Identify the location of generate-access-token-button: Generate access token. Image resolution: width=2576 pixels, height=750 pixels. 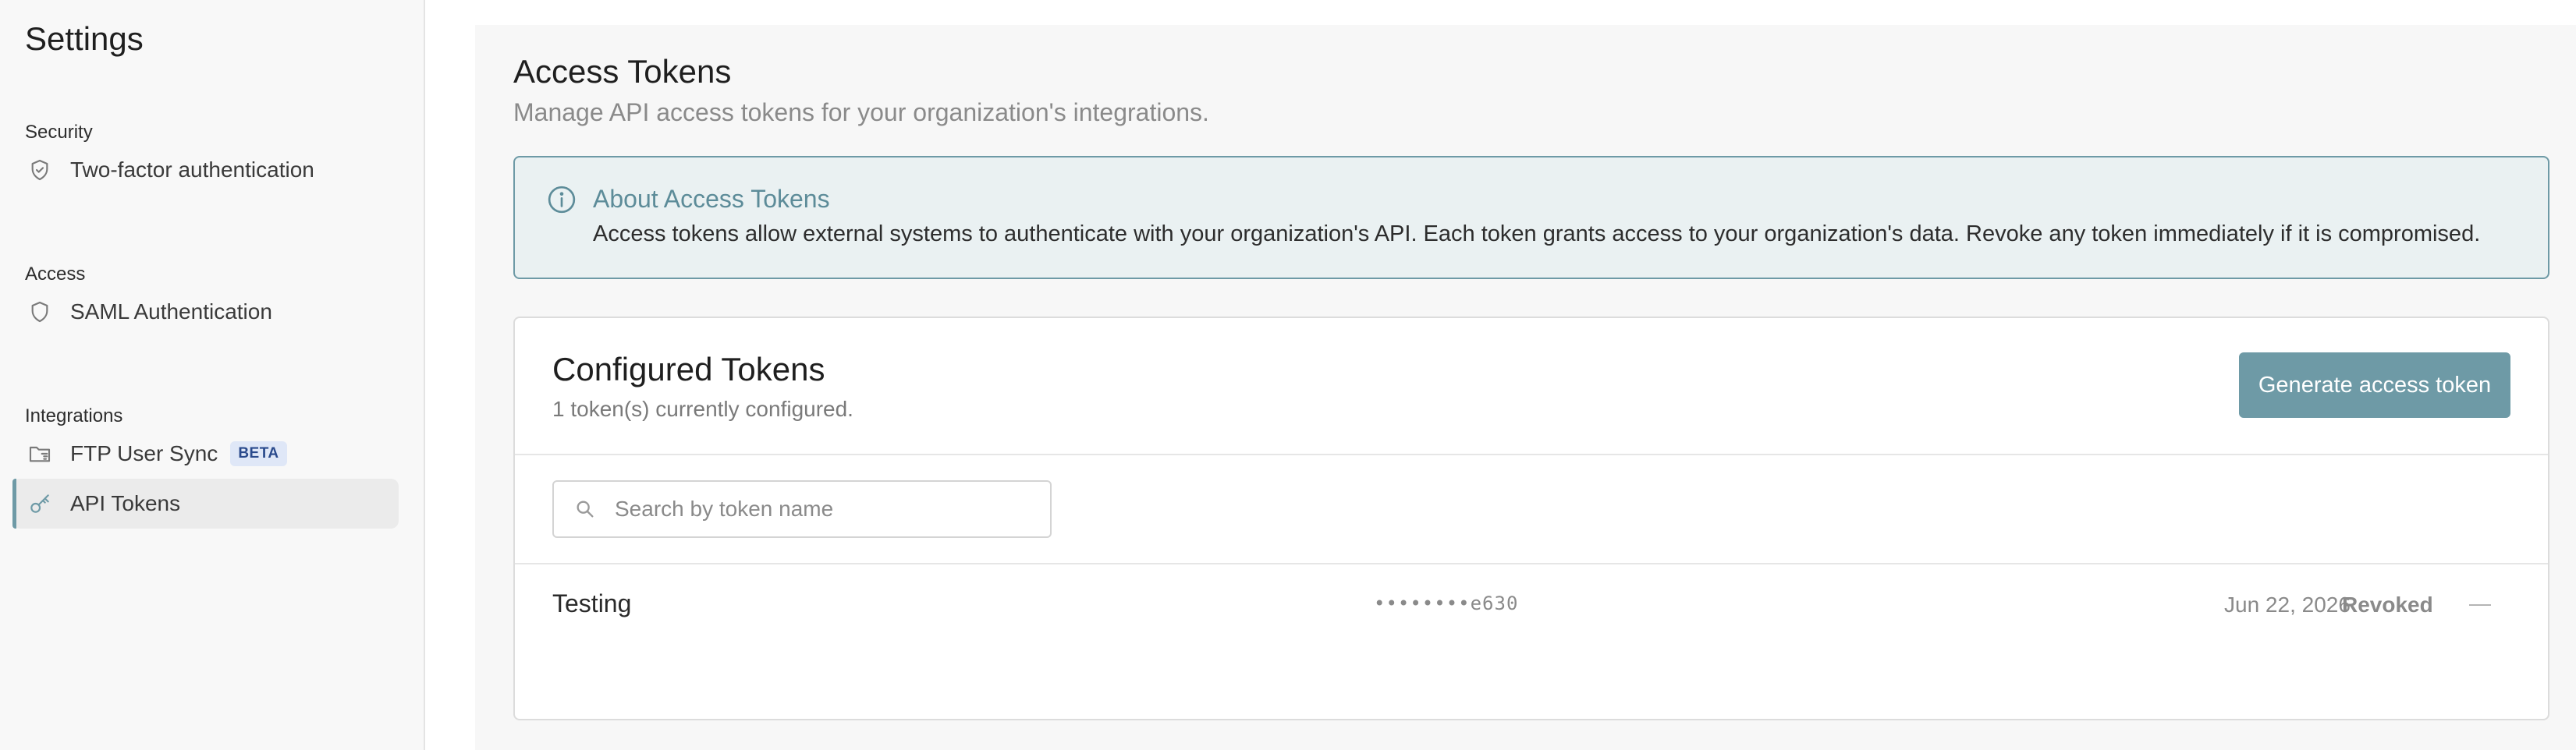
(2374, 385).